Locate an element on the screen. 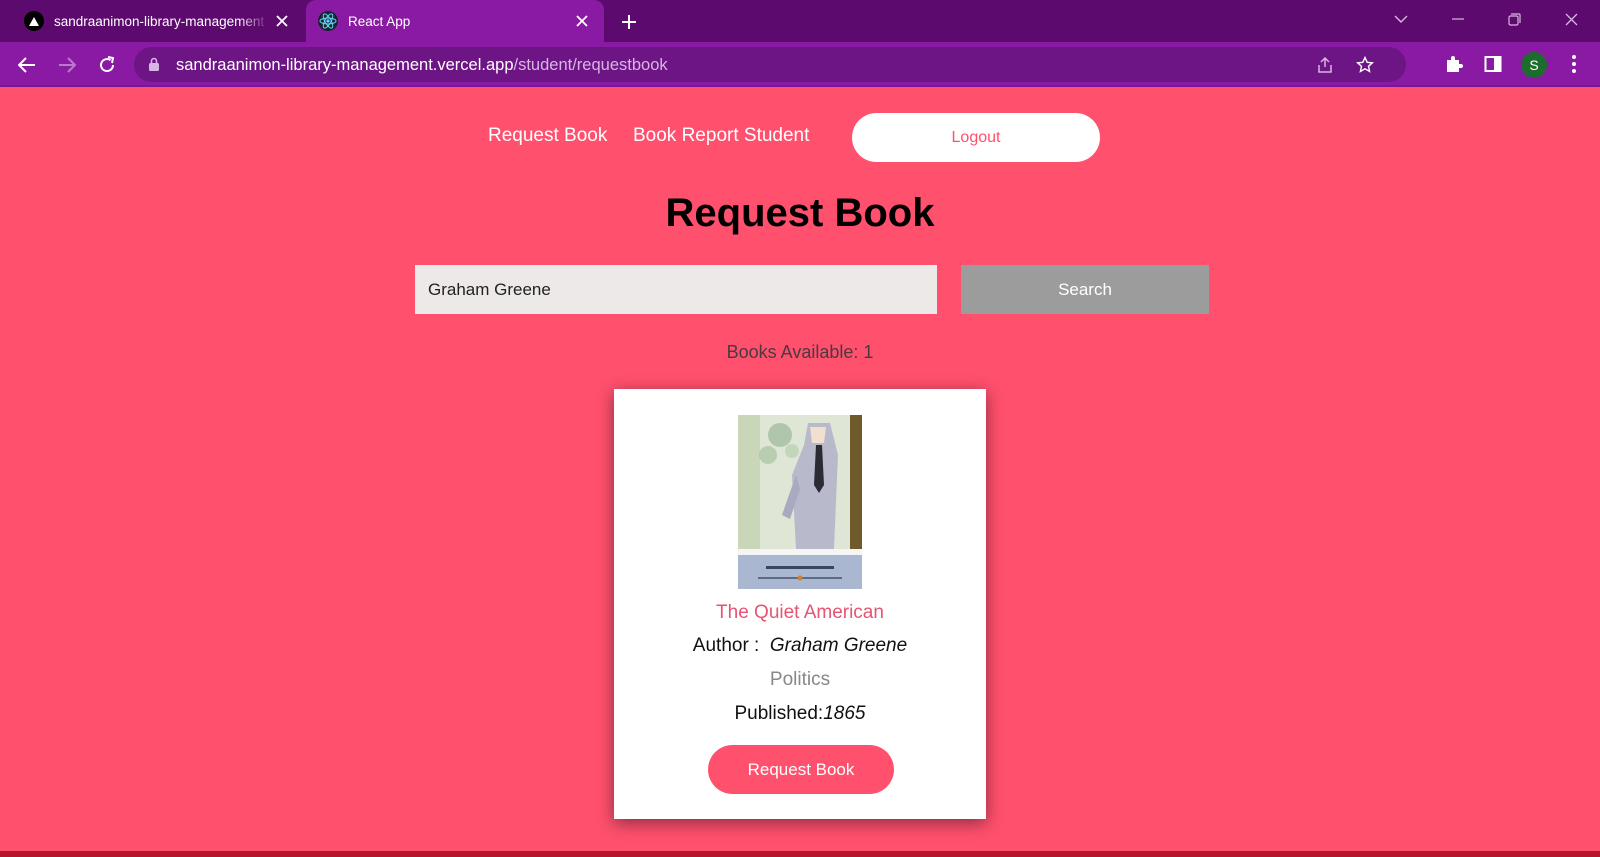 This screenshot has height=857, width=1600. book-published: Published:1865 is located at coordinates (800, 714).